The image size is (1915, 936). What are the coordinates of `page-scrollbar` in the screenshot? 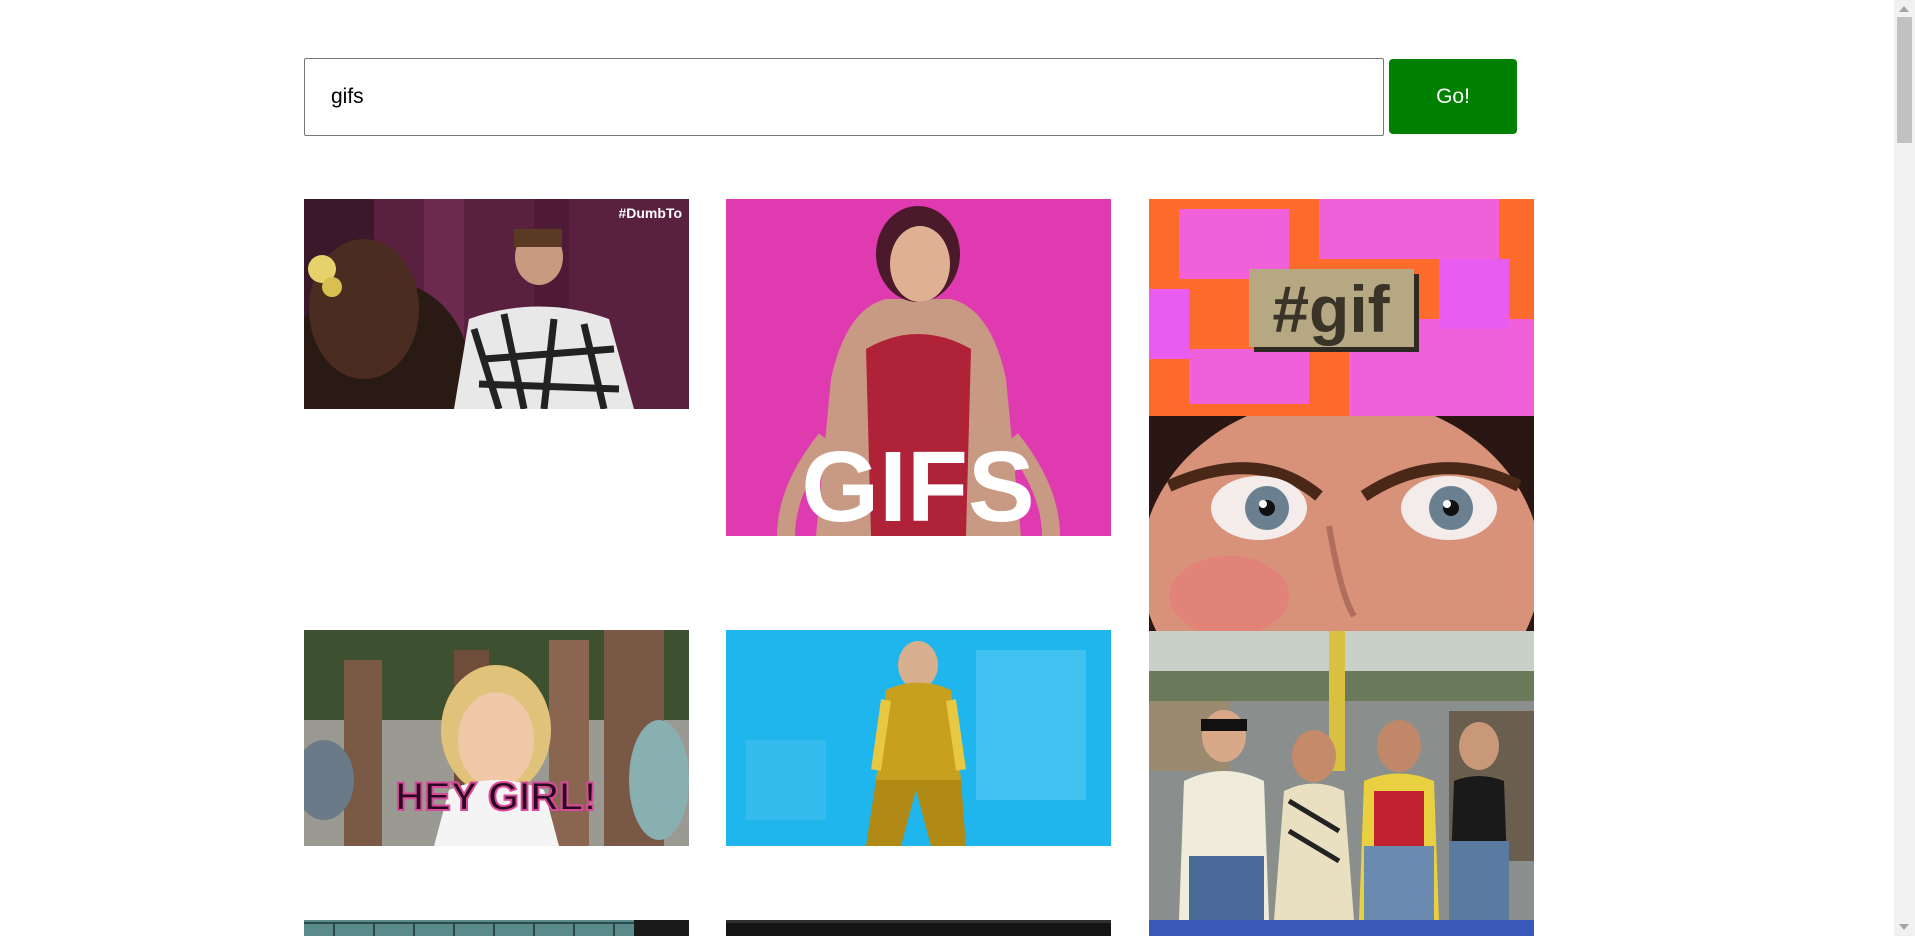 It's located at (1904, 468).